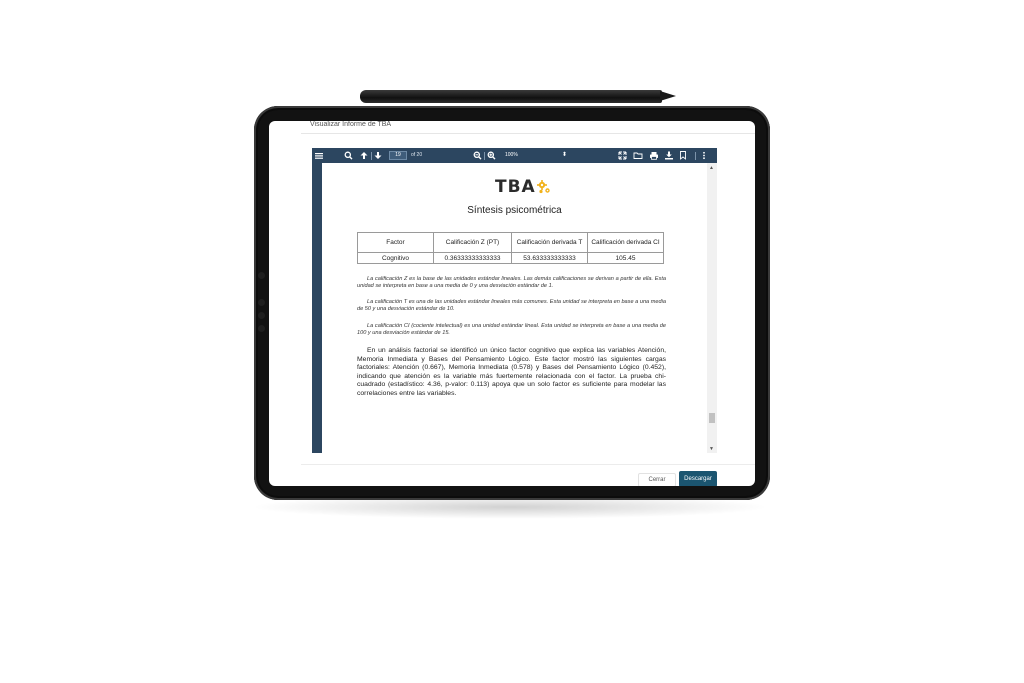 This screenshot has height=683, width=1024. Describe the element at coordinates (528, 464) in the screenshot. I see `modal-footer-divider` at that location.